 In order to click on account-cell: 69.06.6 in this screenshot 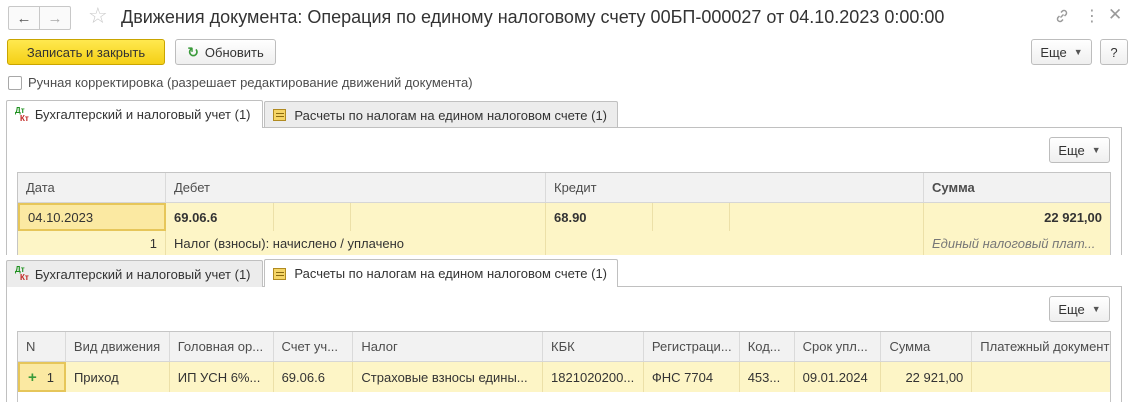, I will do `click(314, 377)`.